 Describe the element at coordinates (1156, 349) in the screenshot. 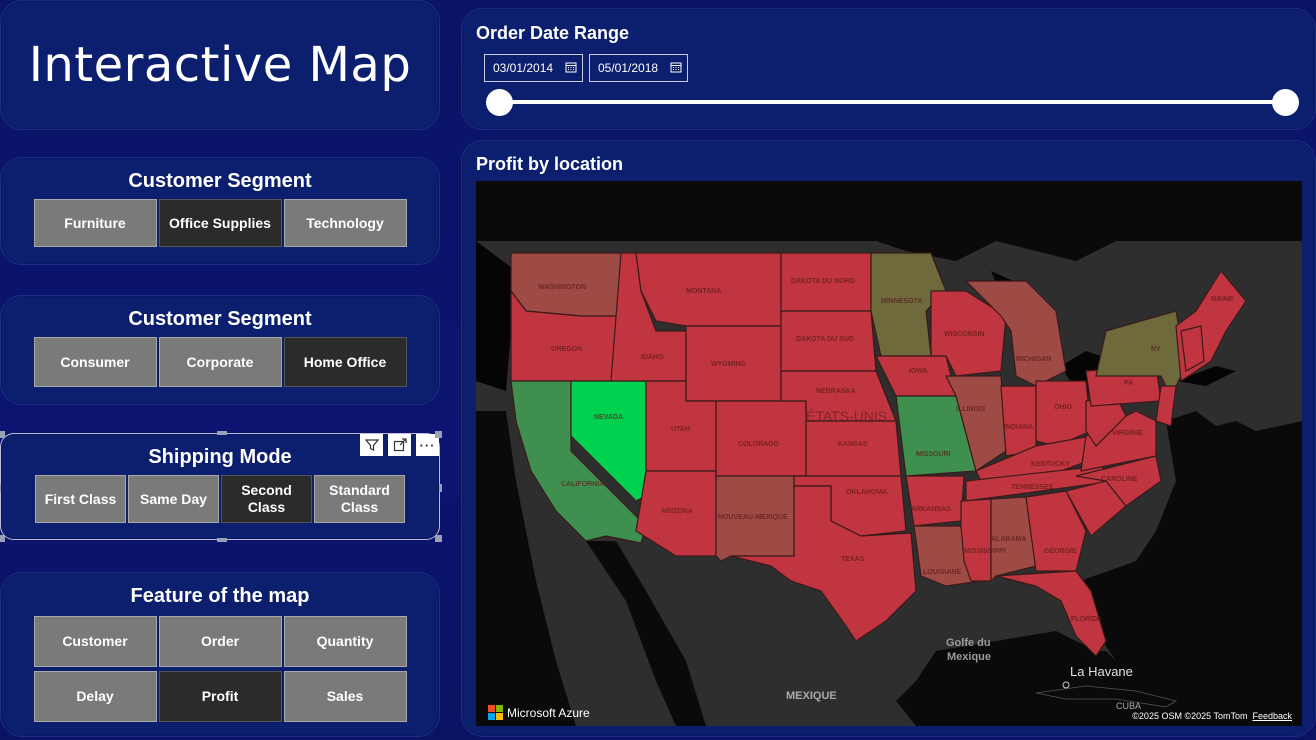

I see `svg-text: NY` at that location.